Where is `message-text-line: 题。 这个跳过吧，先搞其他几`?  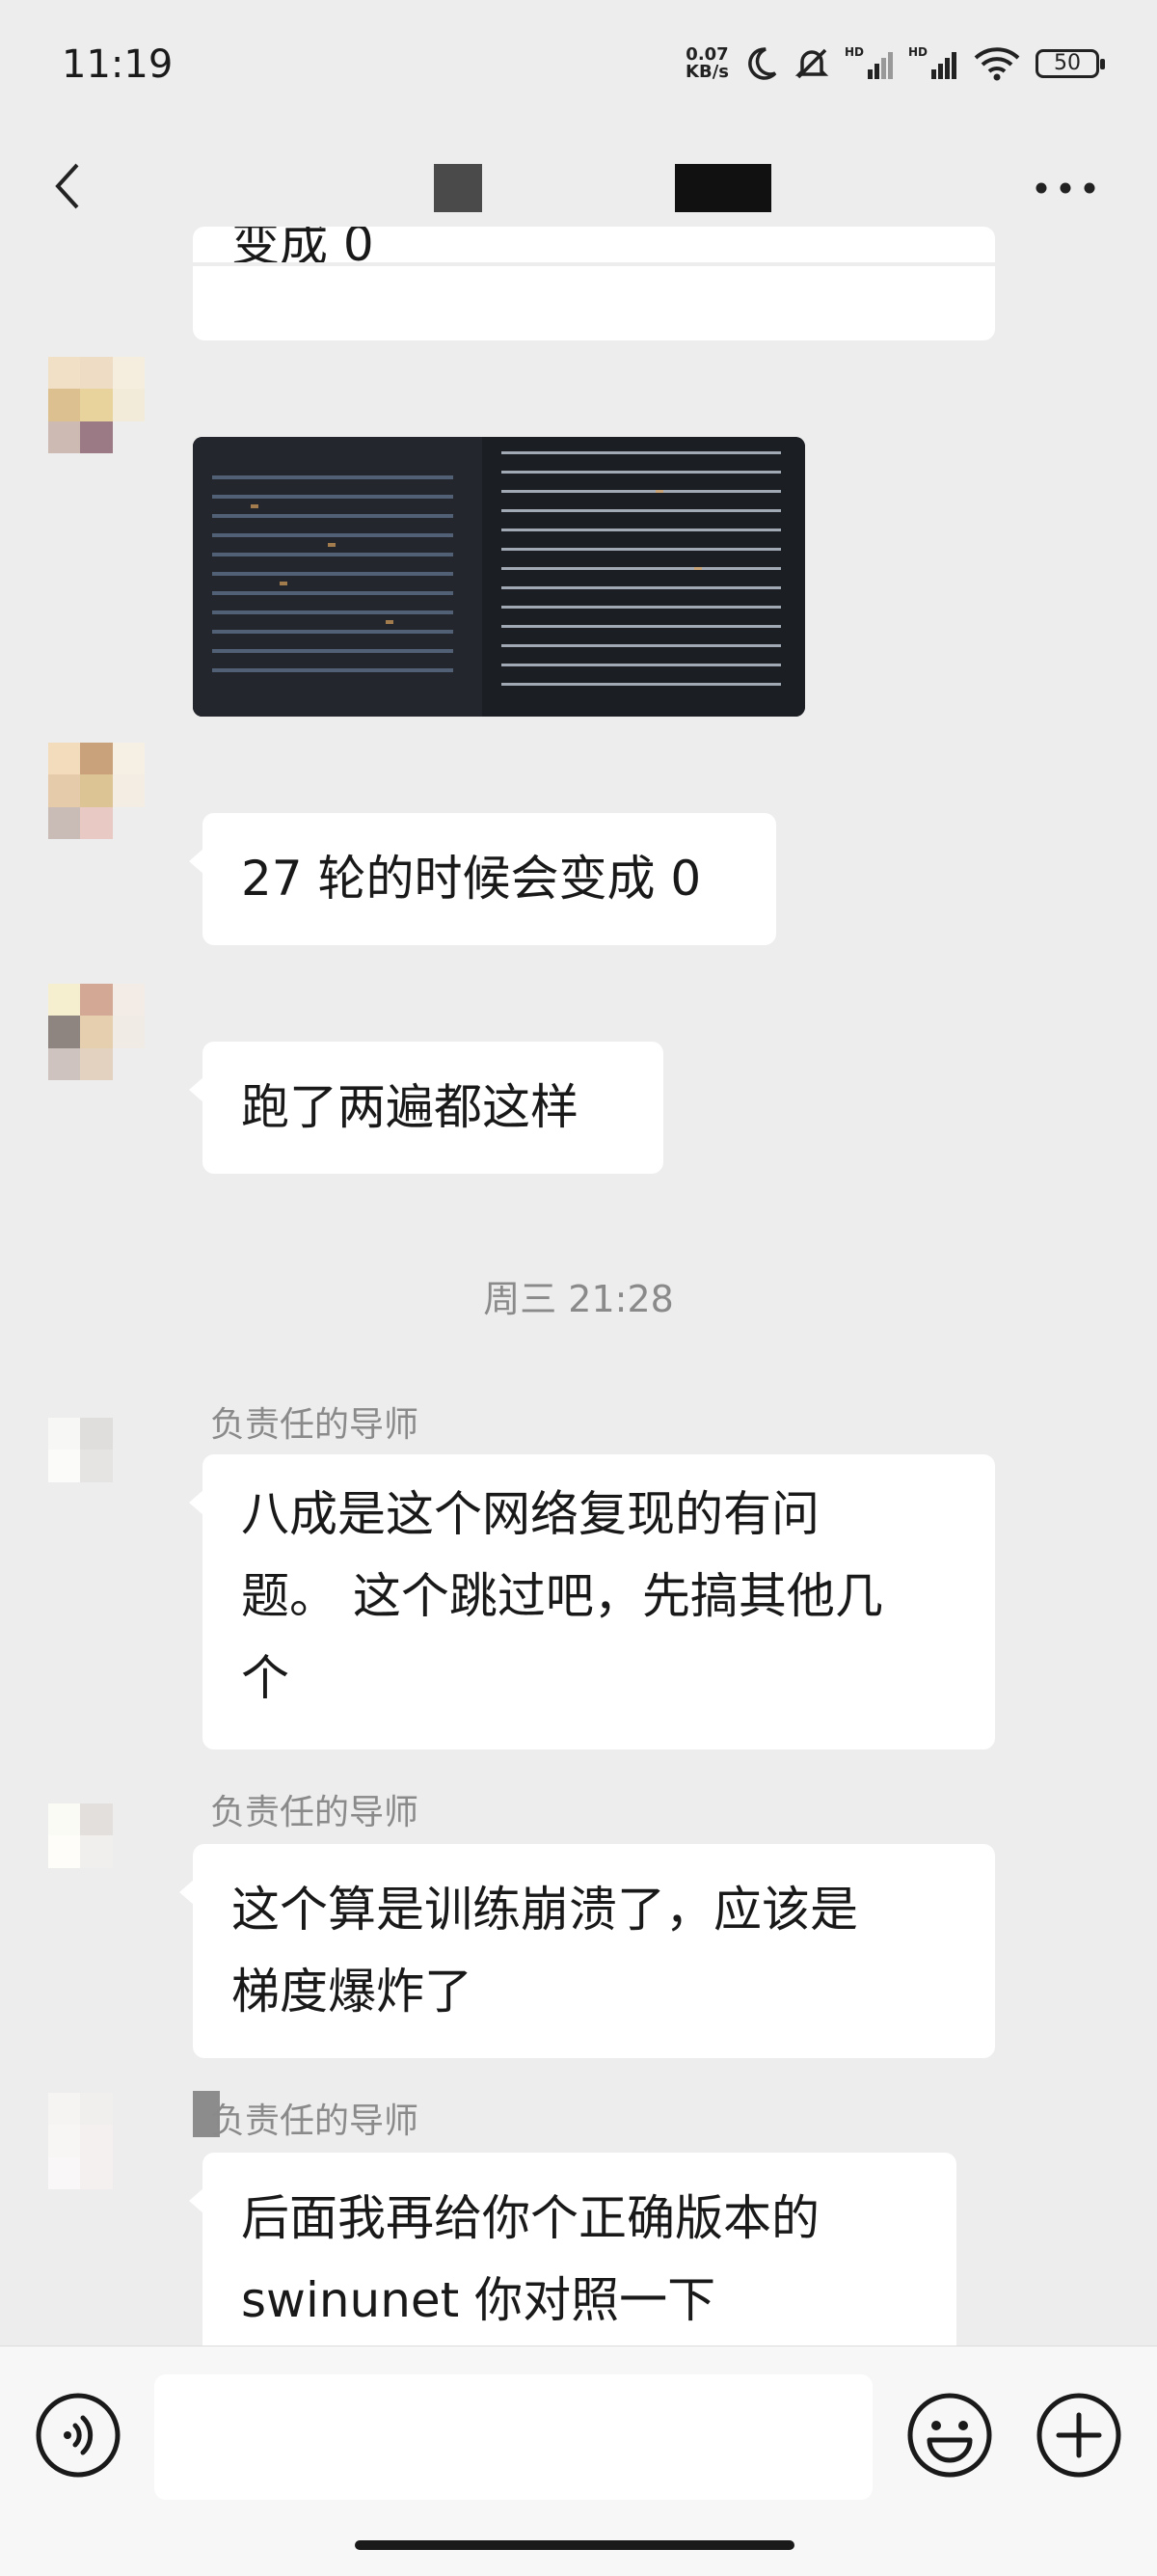 message-text-line: 题。 这个跳过吧，先搞其他几 is located at coordinates (562, 1596).